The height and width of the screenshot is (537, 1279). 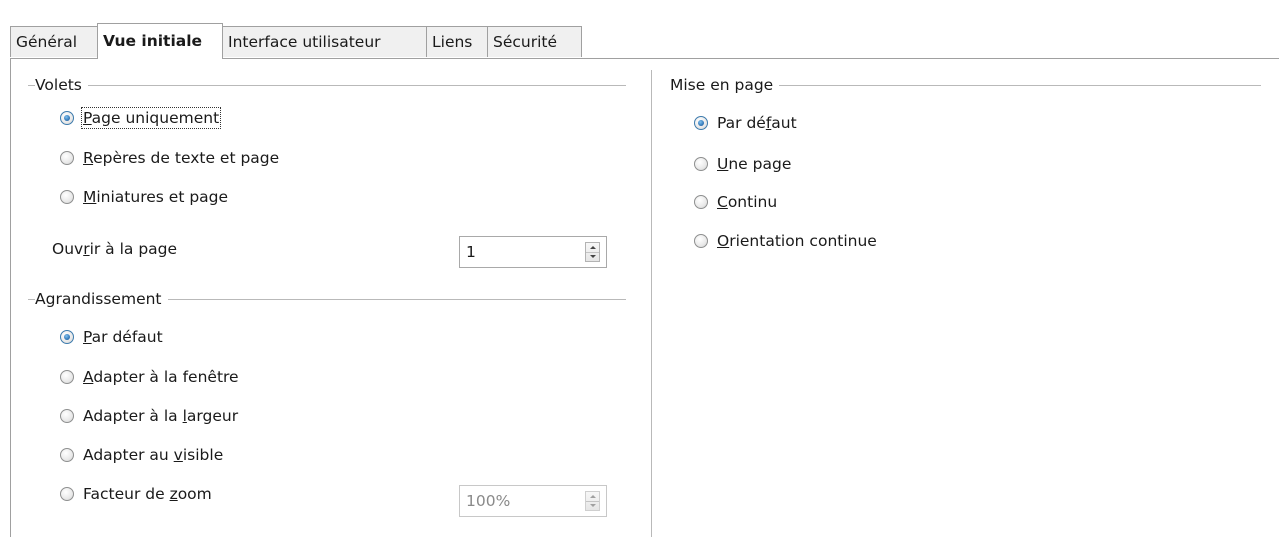 I want to click on radio-continu: Continu, so click(x=735, y=202).